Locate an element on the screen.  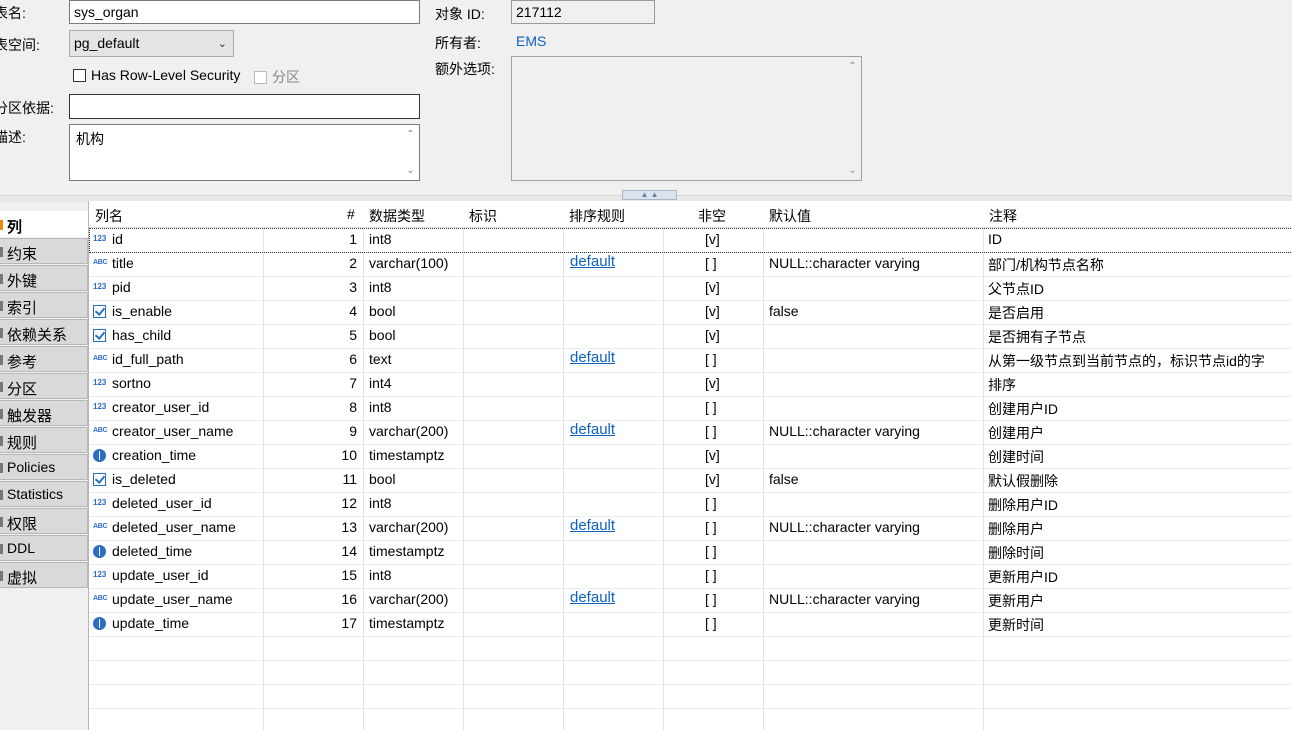
side-tab: 虚拟 is located at coordinates (44, 575).